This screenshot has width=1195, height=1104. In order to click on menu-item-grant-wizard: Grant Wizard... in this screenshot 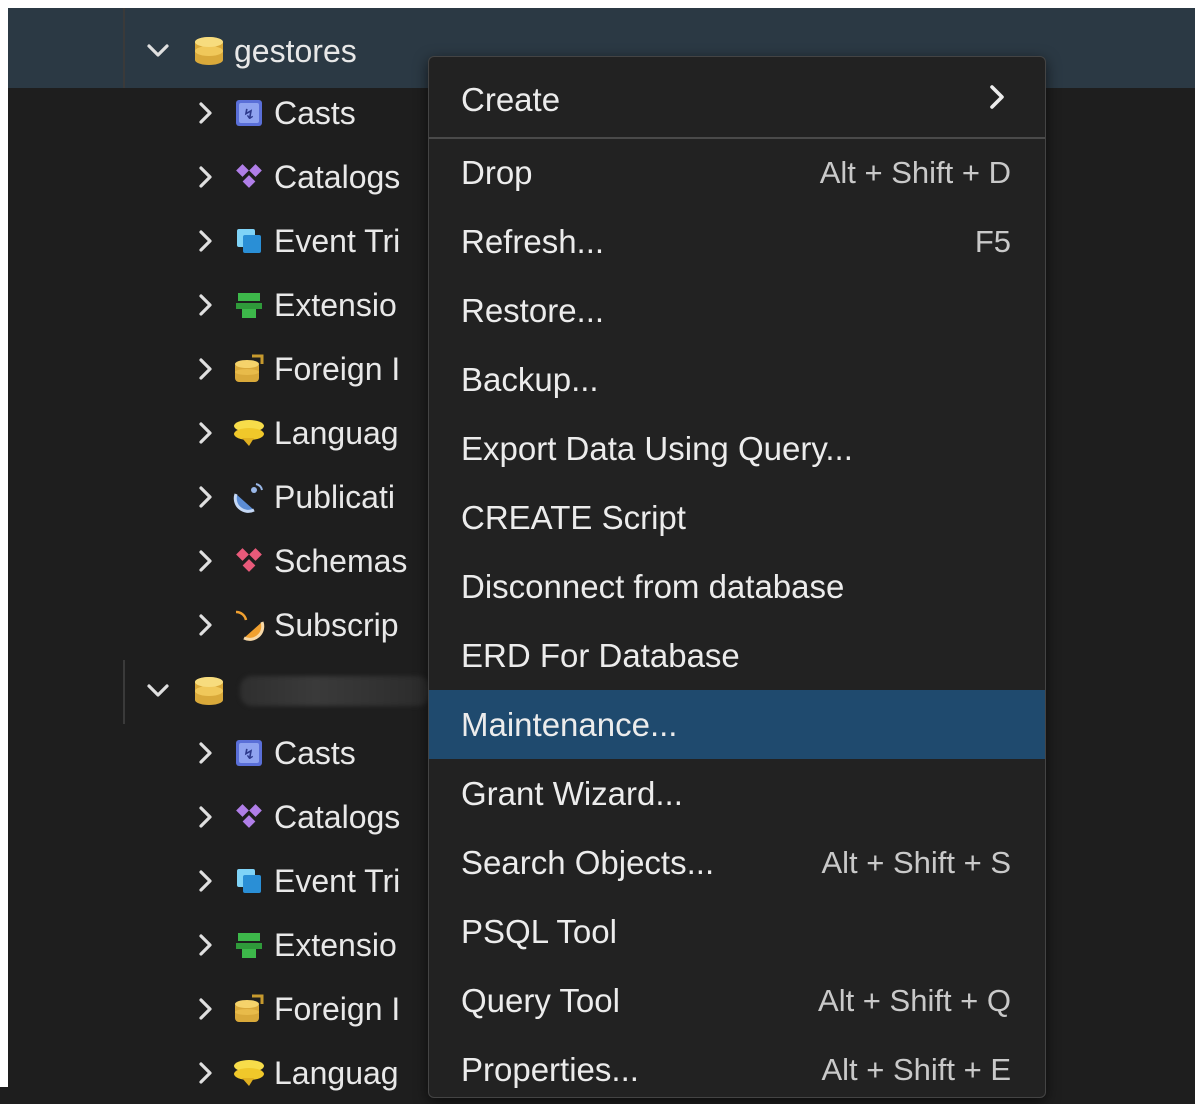, I will do `click(737, 793)`.